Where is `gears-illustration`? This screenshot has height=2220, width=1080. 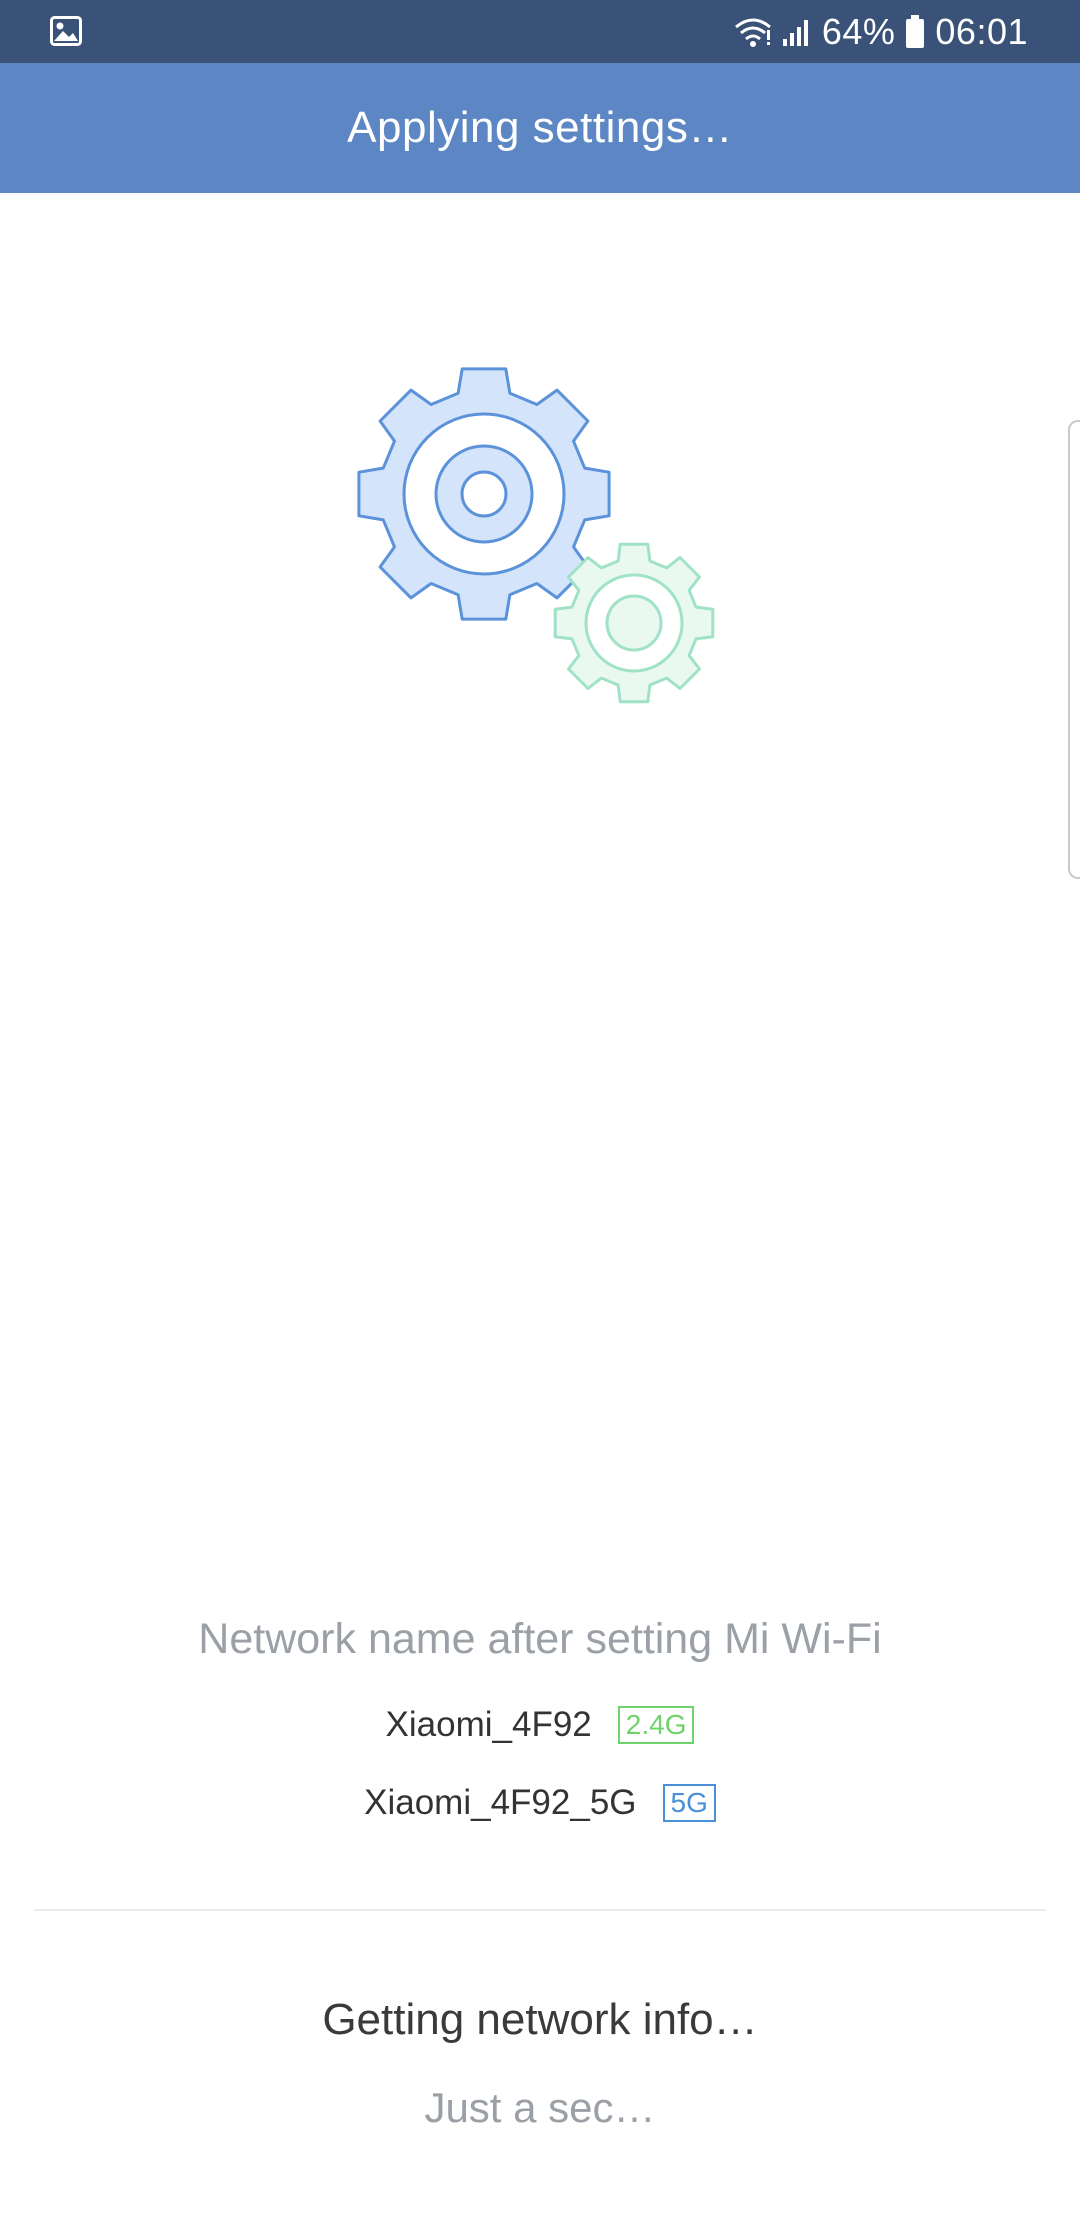 gears-illustration is located at coordinates (540, 535).